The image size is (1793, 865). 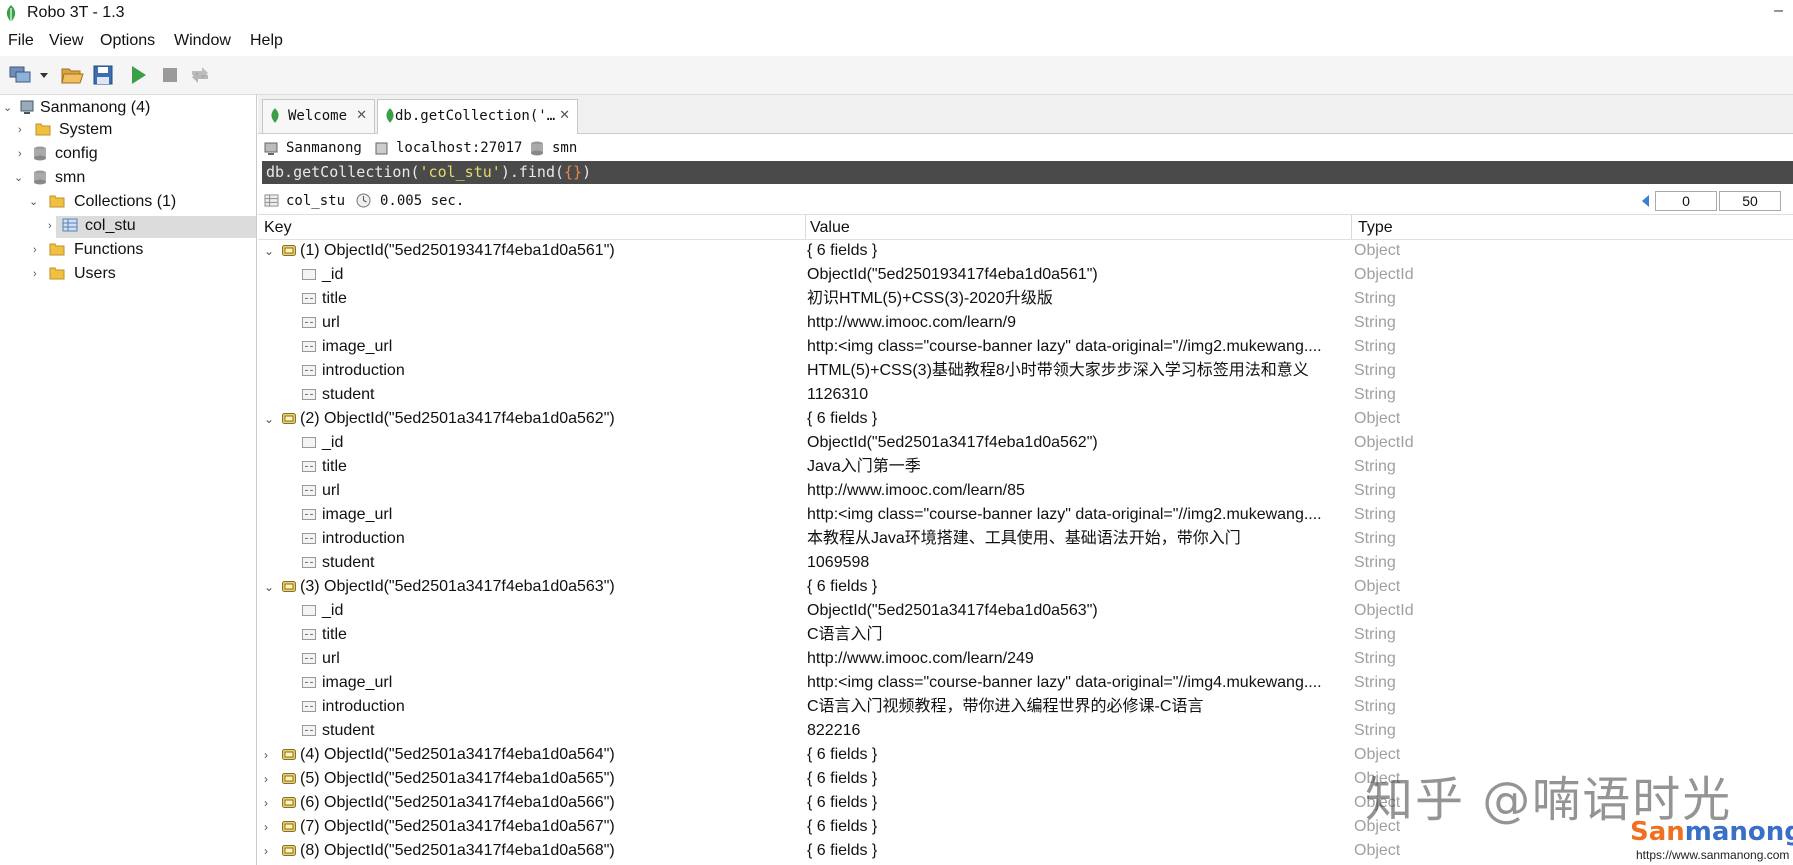 What do you see at coordinates (457, 850) in the screenshot?
I see `row-key: (8) ObjectId("5ed2501a3417f4eba1d0a568")` at bounding box center [457, 850].